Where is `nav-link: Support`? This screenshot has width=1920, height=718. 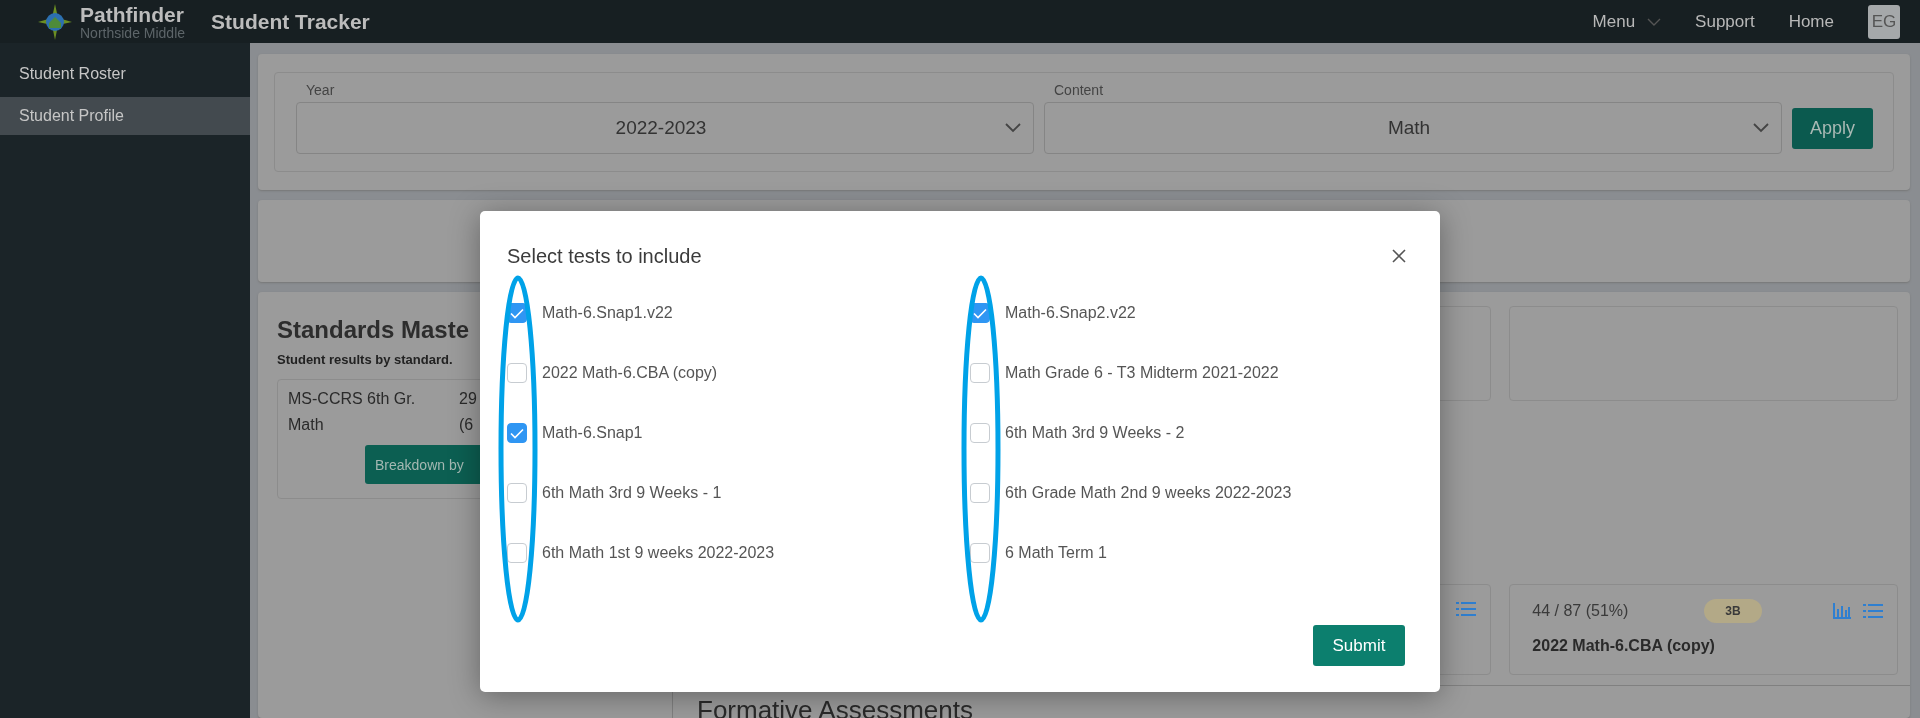
nav-link: Support is located at coordinates (1725, 21).